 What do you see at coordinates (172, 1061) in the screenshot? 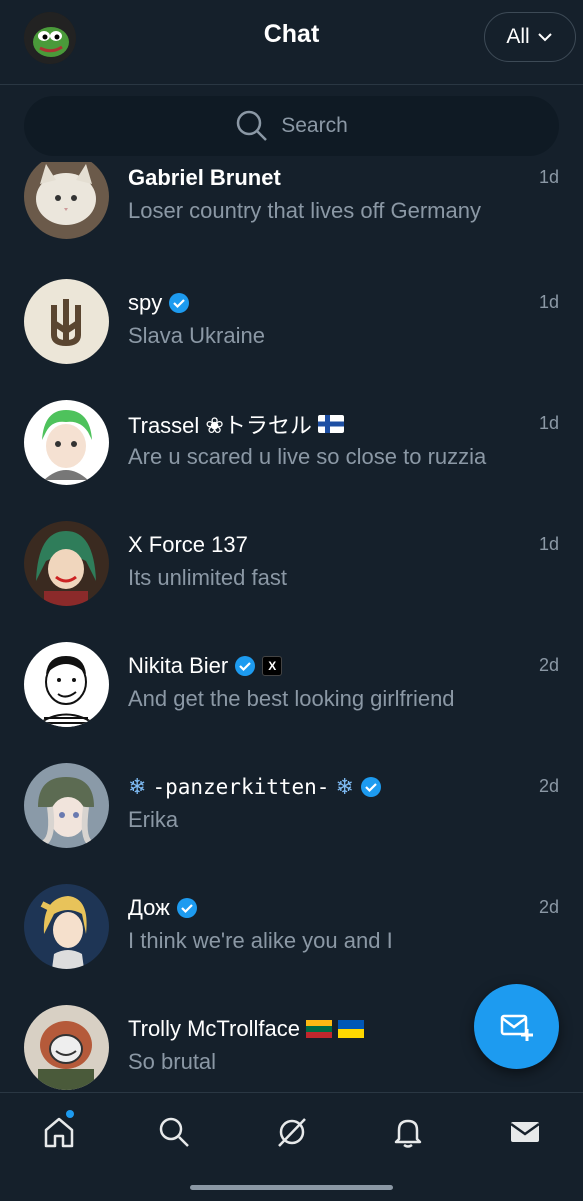
I see `chat-preview: So brutal` at bounding box center [172, 1061].